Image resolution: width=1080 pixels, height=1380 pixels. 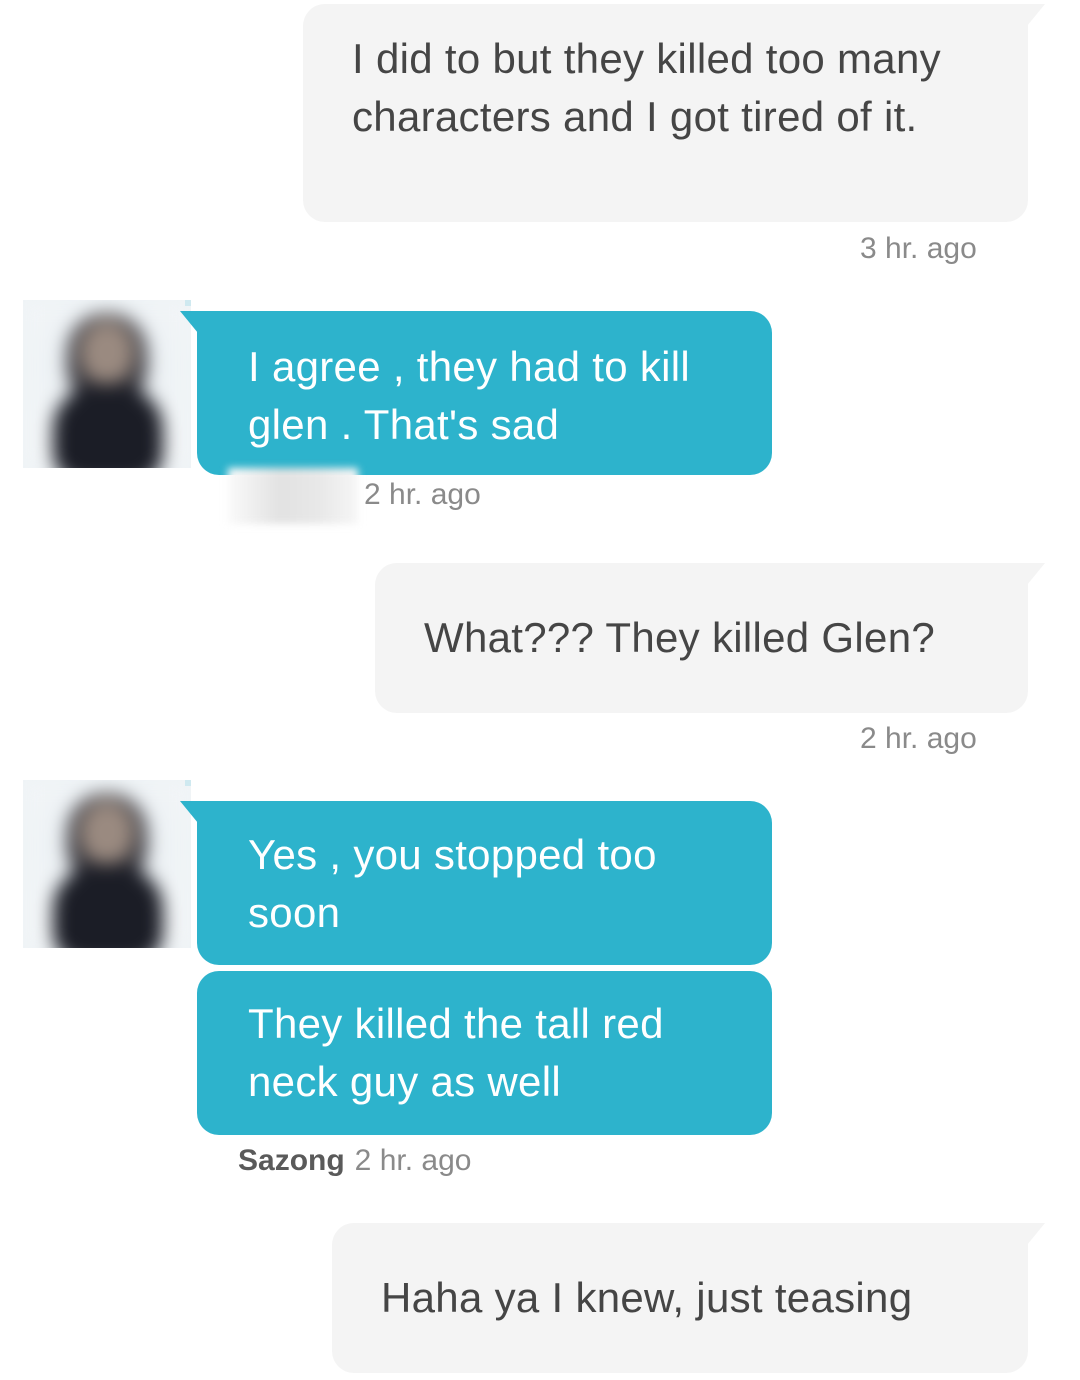 What do you see at coordinates (647, 1297) in the screenshot?
I see `message-text: Haha ya I knew, just teasing` at bounding box center [647, 1297].